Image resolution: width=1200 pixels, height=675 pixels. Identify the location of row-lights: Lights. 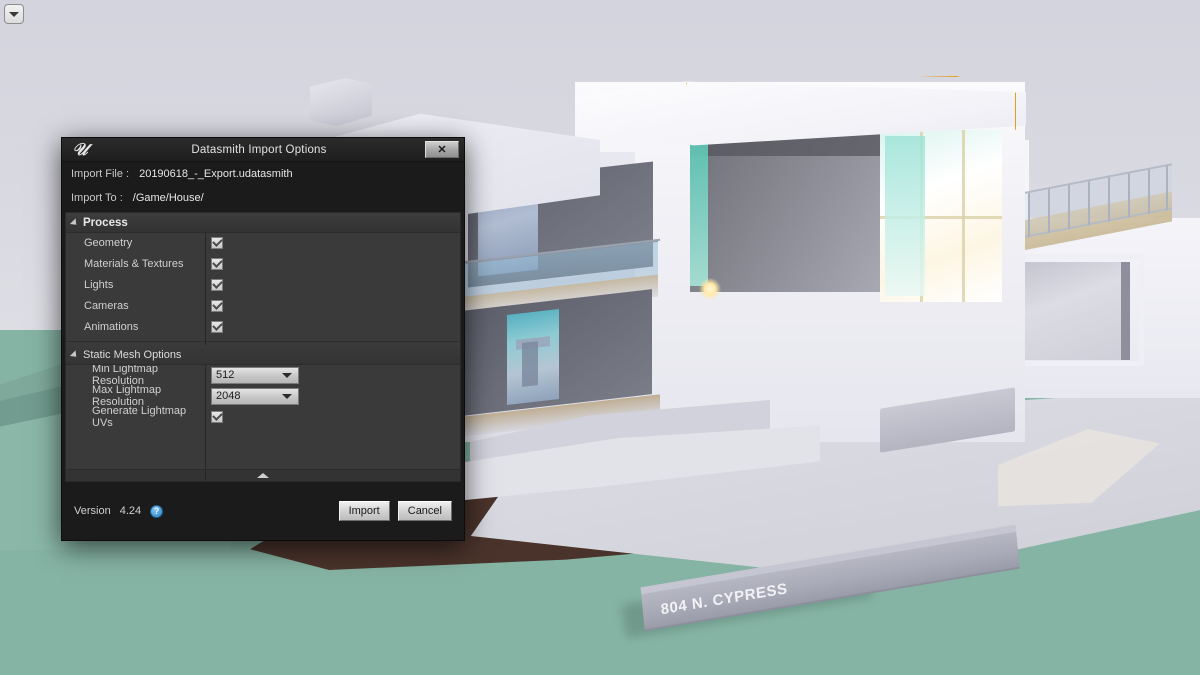
(263, 285).